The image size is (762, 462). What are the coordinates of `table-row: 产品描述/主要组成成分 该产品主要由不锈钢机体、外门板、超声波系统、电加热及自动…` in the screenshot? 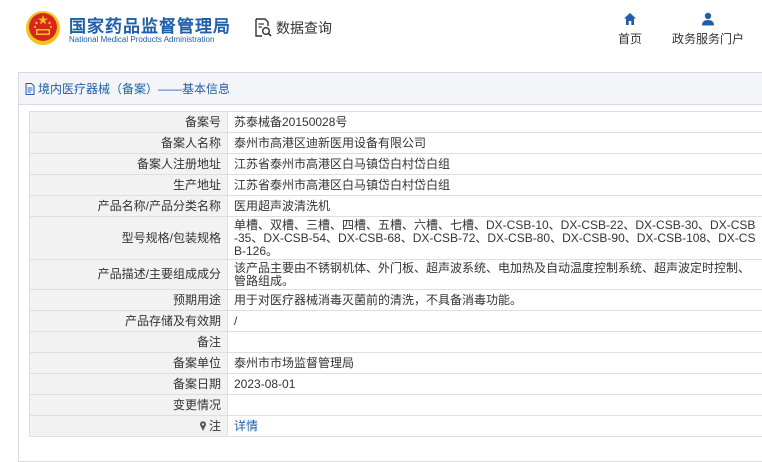 It's located at (395, 274).